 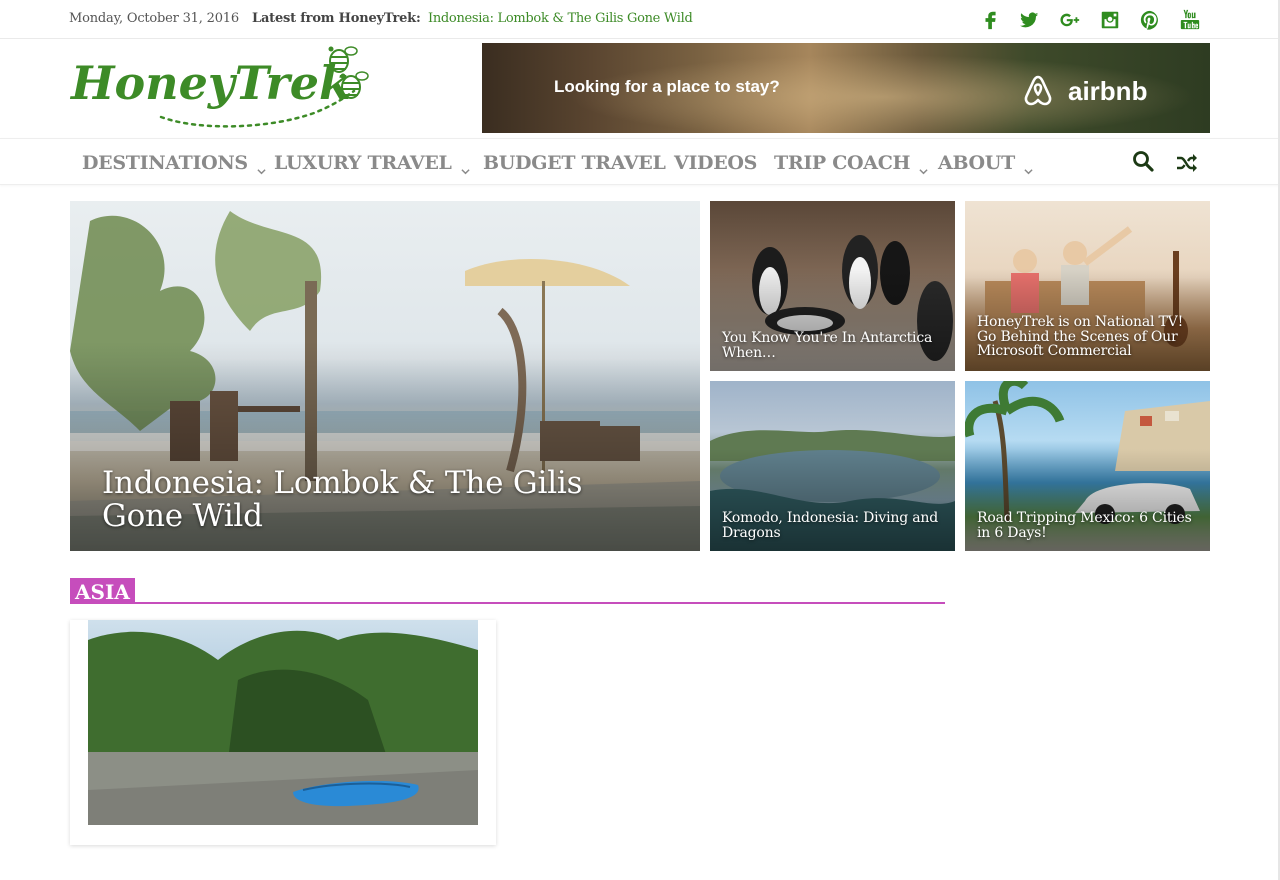 I want to click on search-icon, so click(x=1143, y=161).